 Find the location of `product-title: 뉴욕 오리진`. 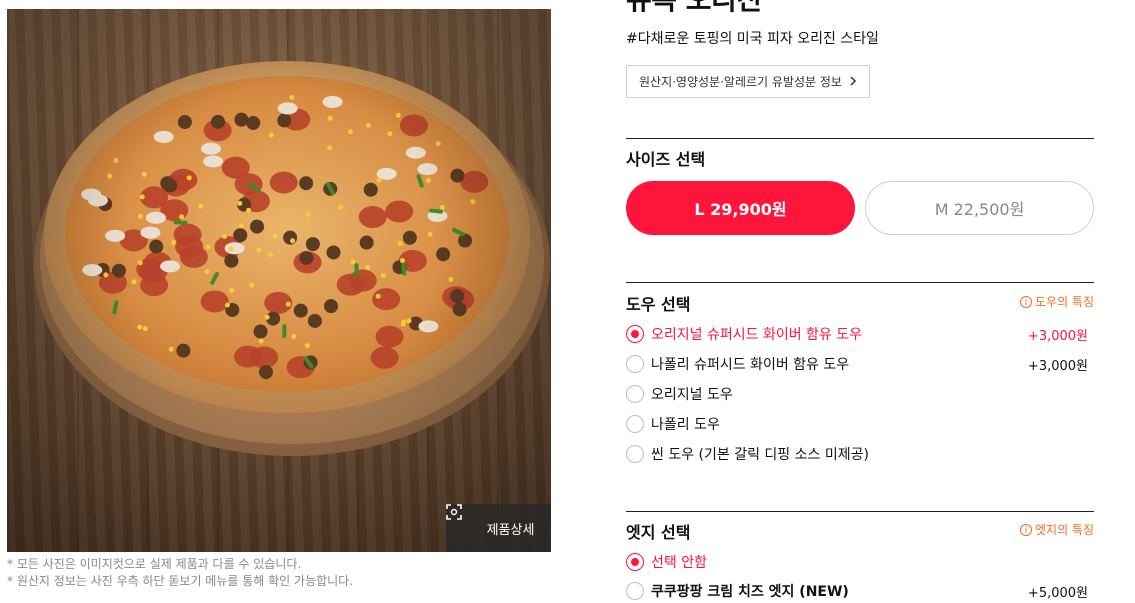

product-title: 뉴욕 오리진 is located at coordinates (694, 9).